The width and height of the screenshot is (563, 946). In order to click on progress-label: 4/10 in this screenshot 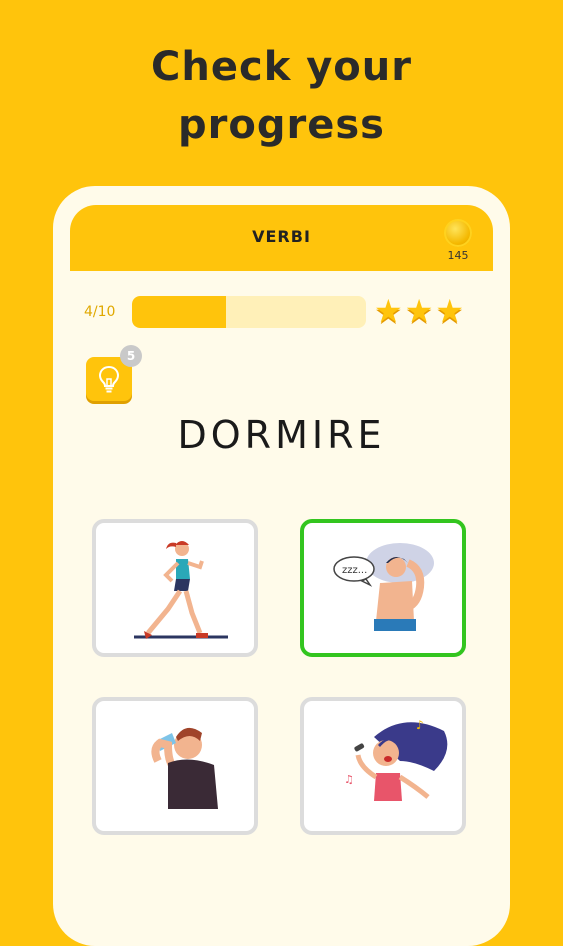, I will do `click(100, 312)`.